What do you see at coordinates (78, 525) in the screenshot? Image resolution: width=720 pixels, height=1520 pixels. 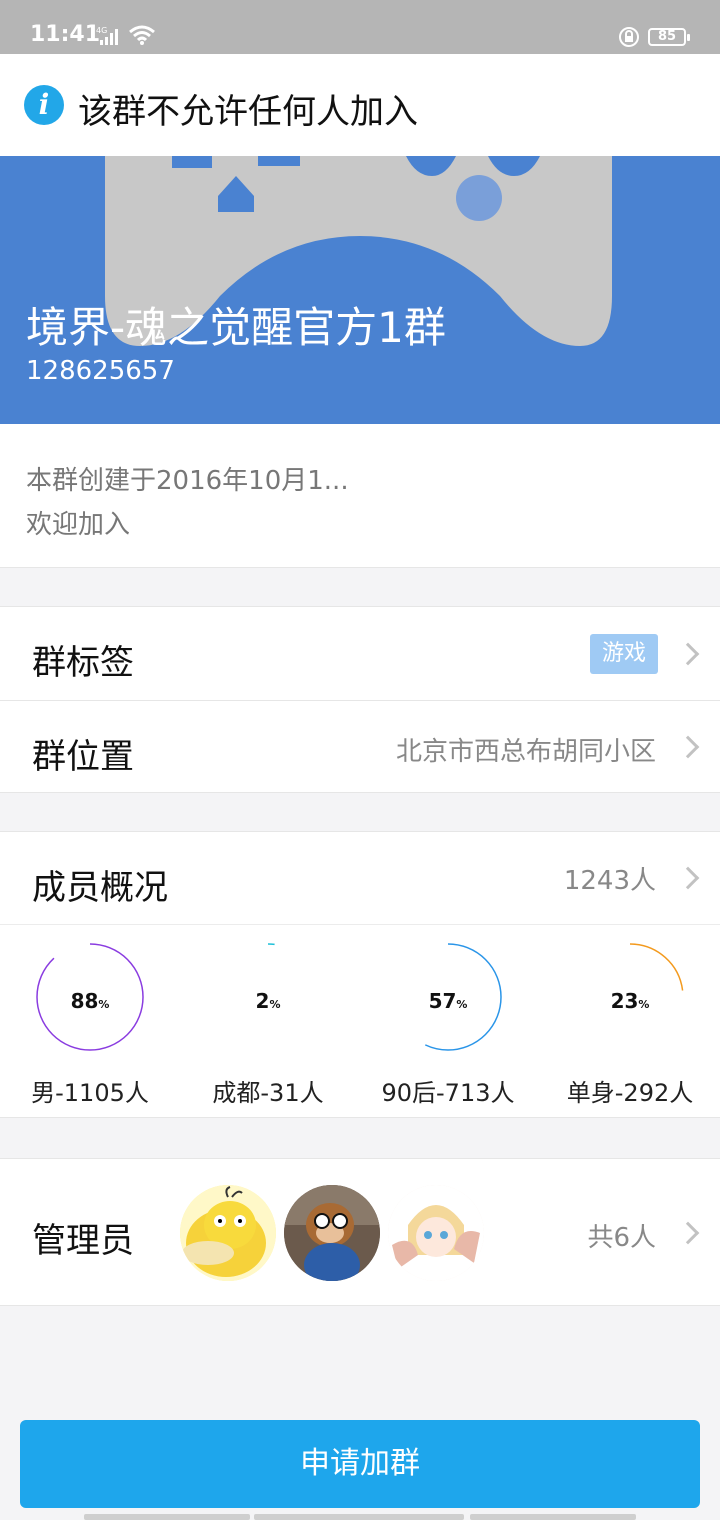 I see `intro-line-2: 欢迎加入` at bounding box center [78, 525].